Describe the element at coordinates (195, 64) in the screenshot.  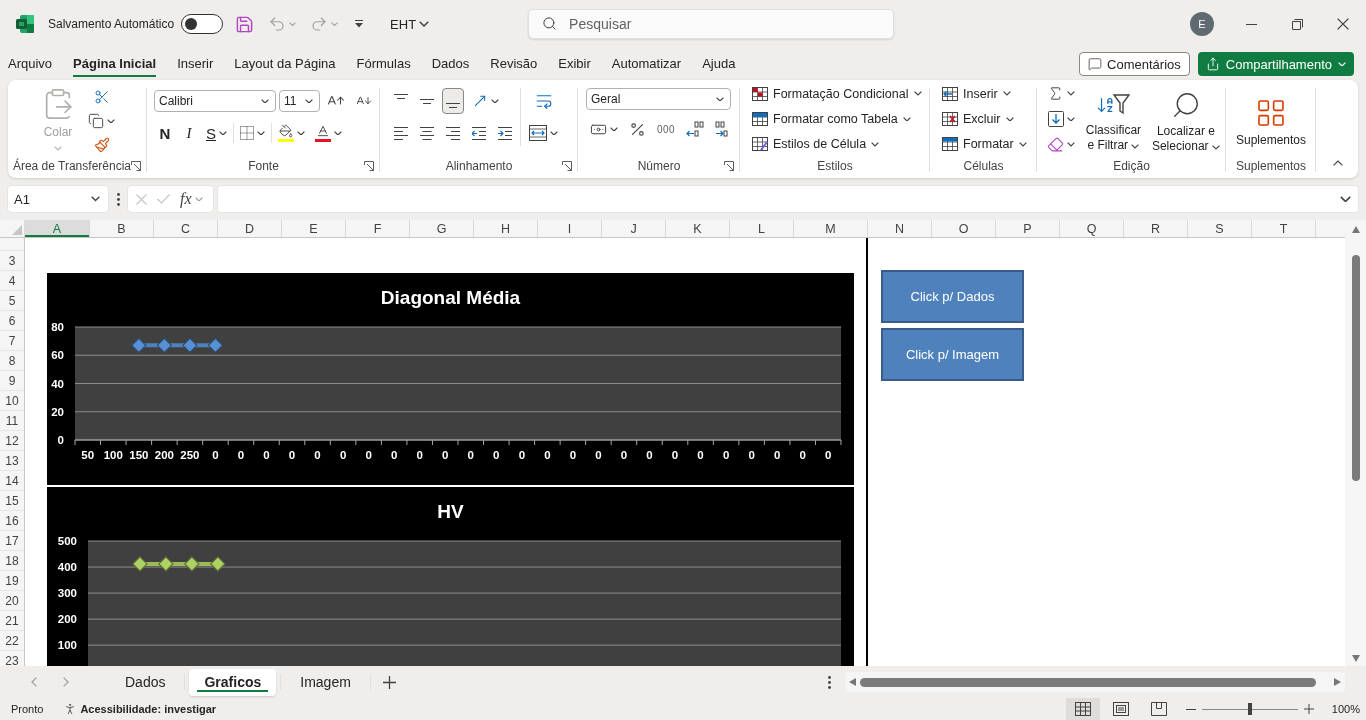
I see `menu-tab: Inserir` at that location.